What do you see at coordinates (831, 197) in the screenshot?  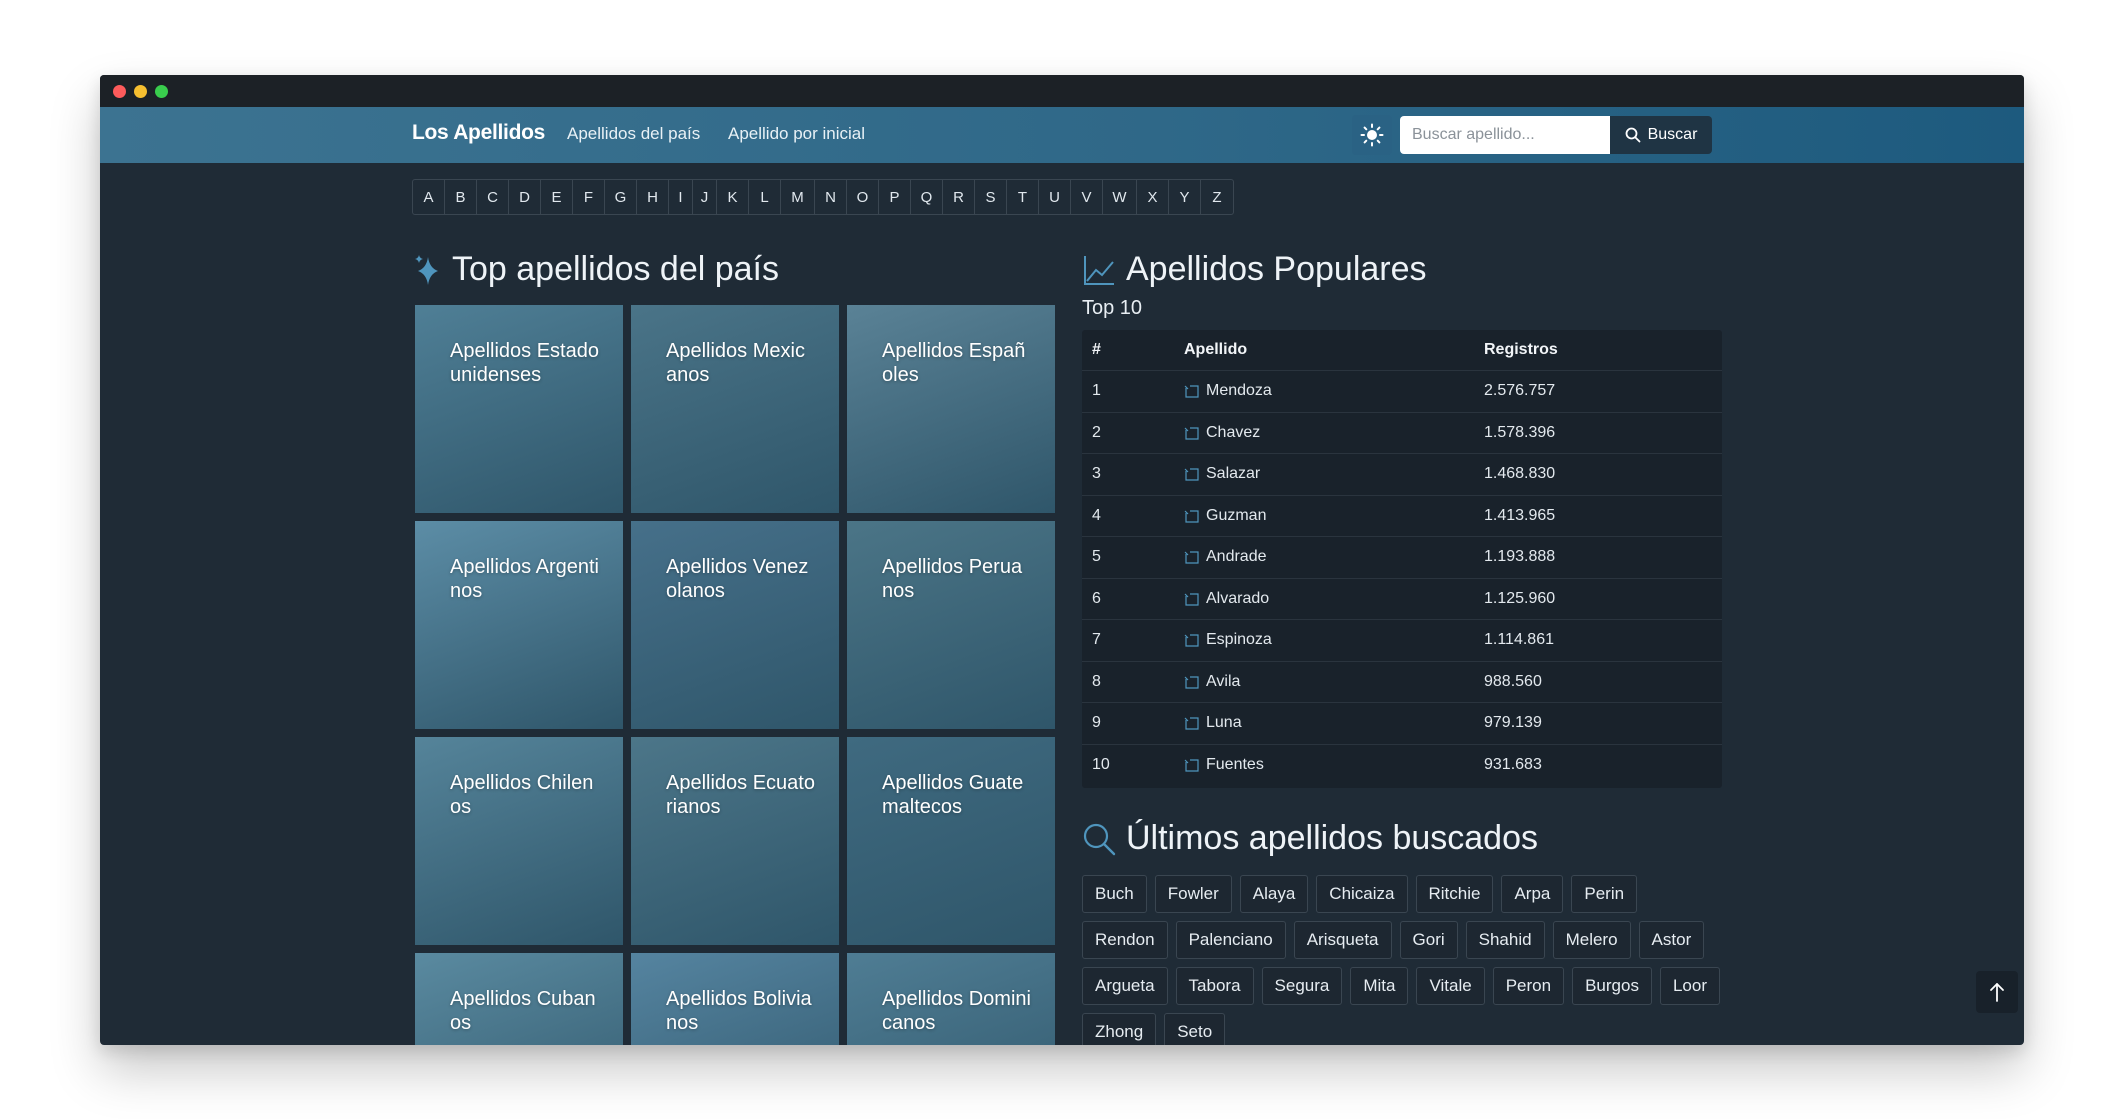 I see `letter-n: N` at bounding box center [831, 197].